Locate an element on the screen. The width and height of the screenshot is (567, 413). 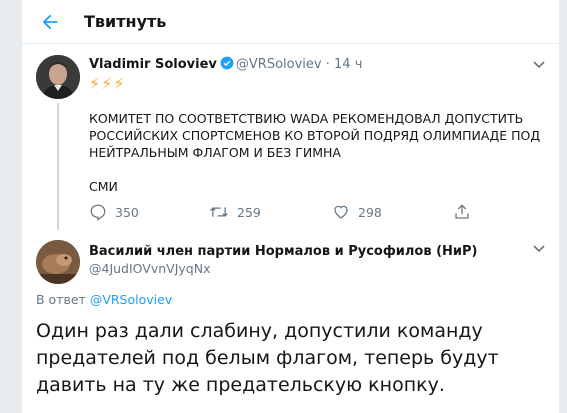
heart-icon is located at coordinates (341, 212).